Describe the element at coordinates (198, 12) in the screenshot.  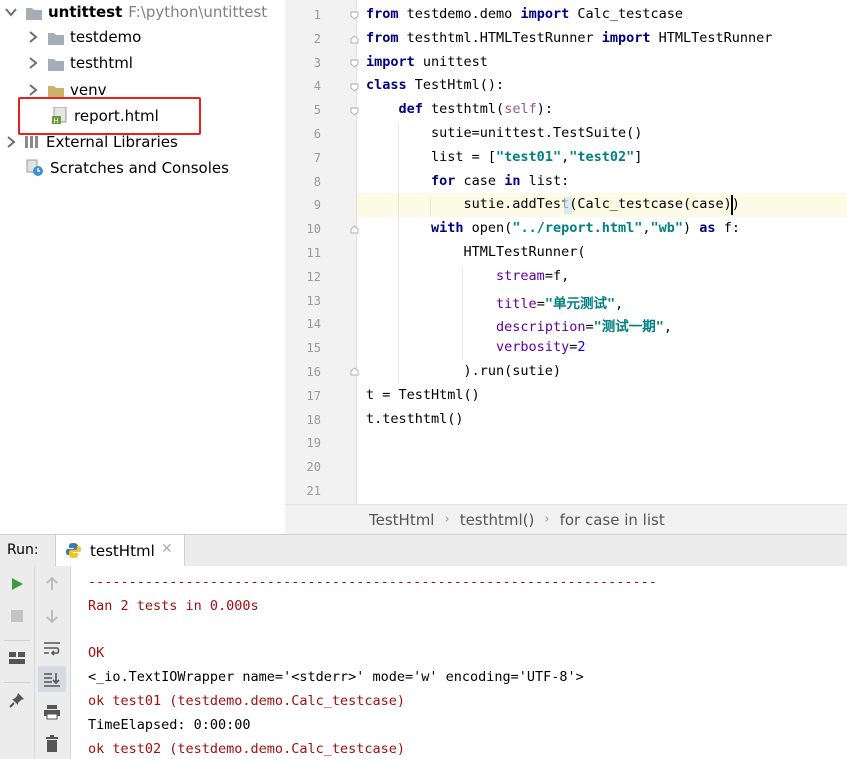
I see `tree-root-path: F:\python\untittest` at that location.